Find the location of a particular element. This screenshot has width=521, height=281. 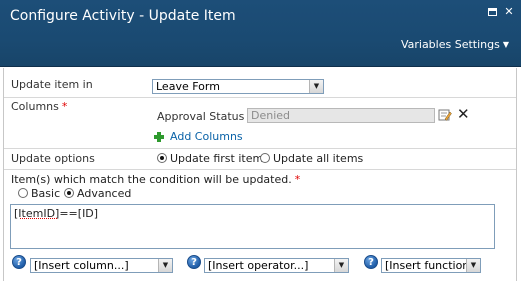

close-icon: ✕ is located at coordinates (509, 12).